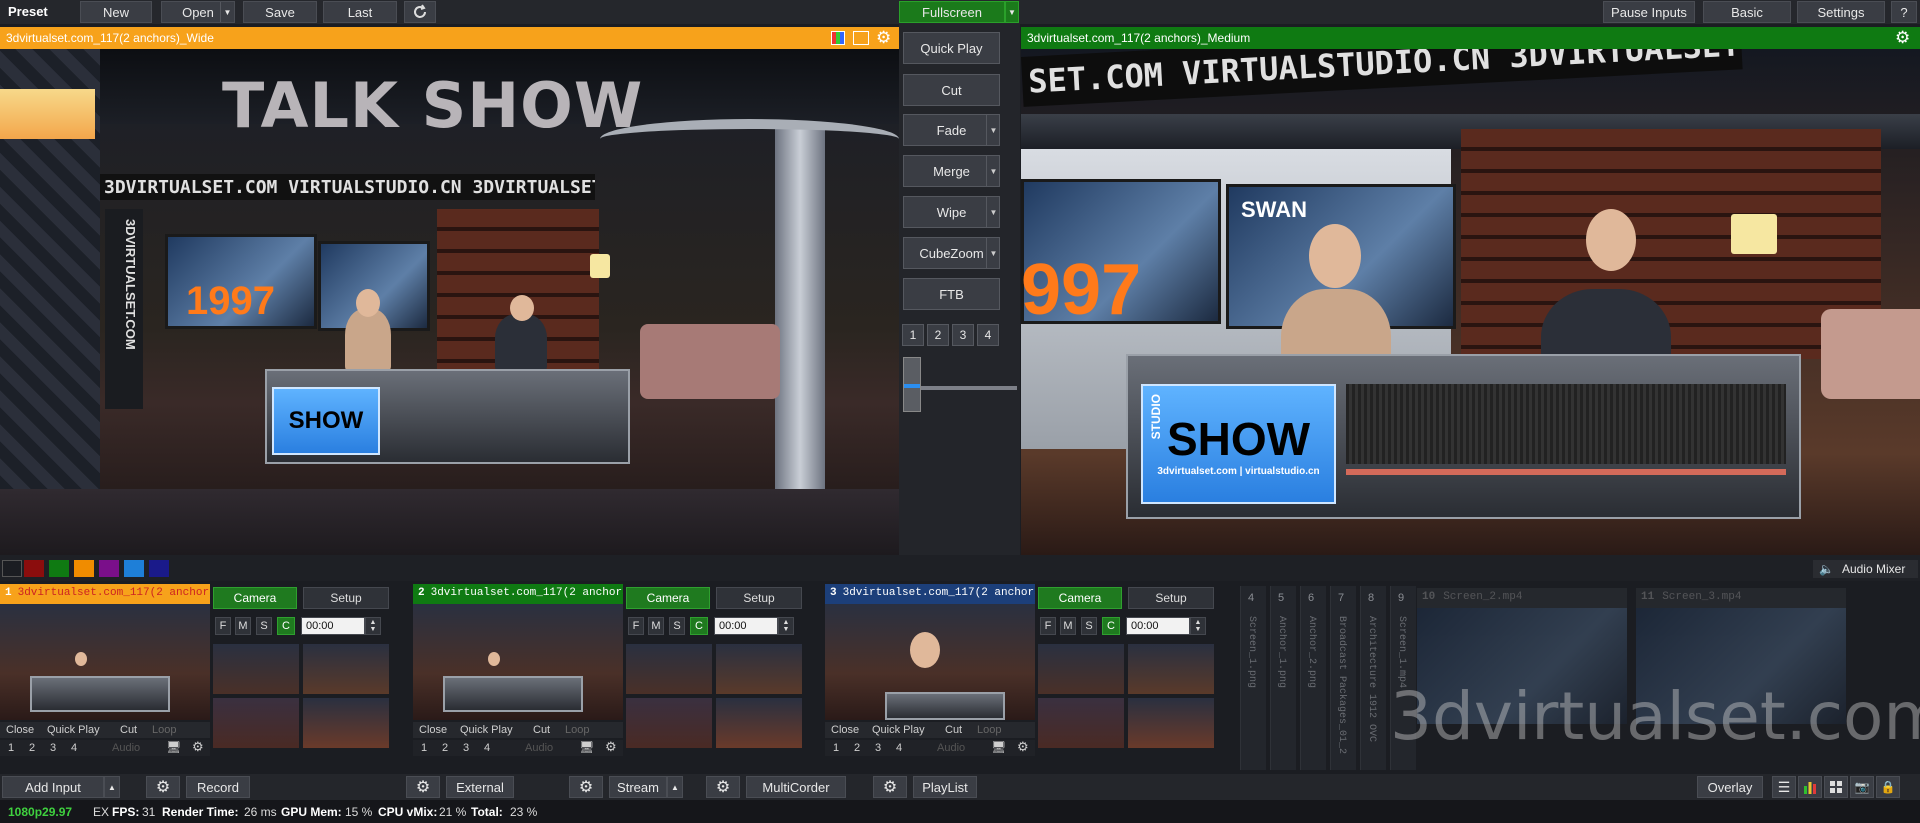 Image resolution: width=1920 pixels, height=823 pixels. I want to click on fullscreen-dropdown-arrow-icon: ▼, so click(1012, 12).